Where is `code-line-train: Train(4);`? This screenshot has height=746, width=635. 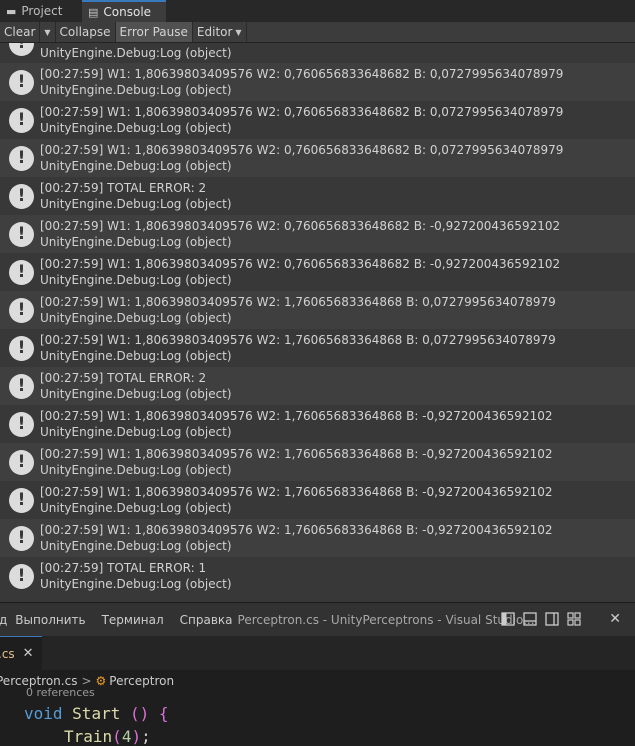
code-line-train: Train(4); is located at coordinates (107, 736).